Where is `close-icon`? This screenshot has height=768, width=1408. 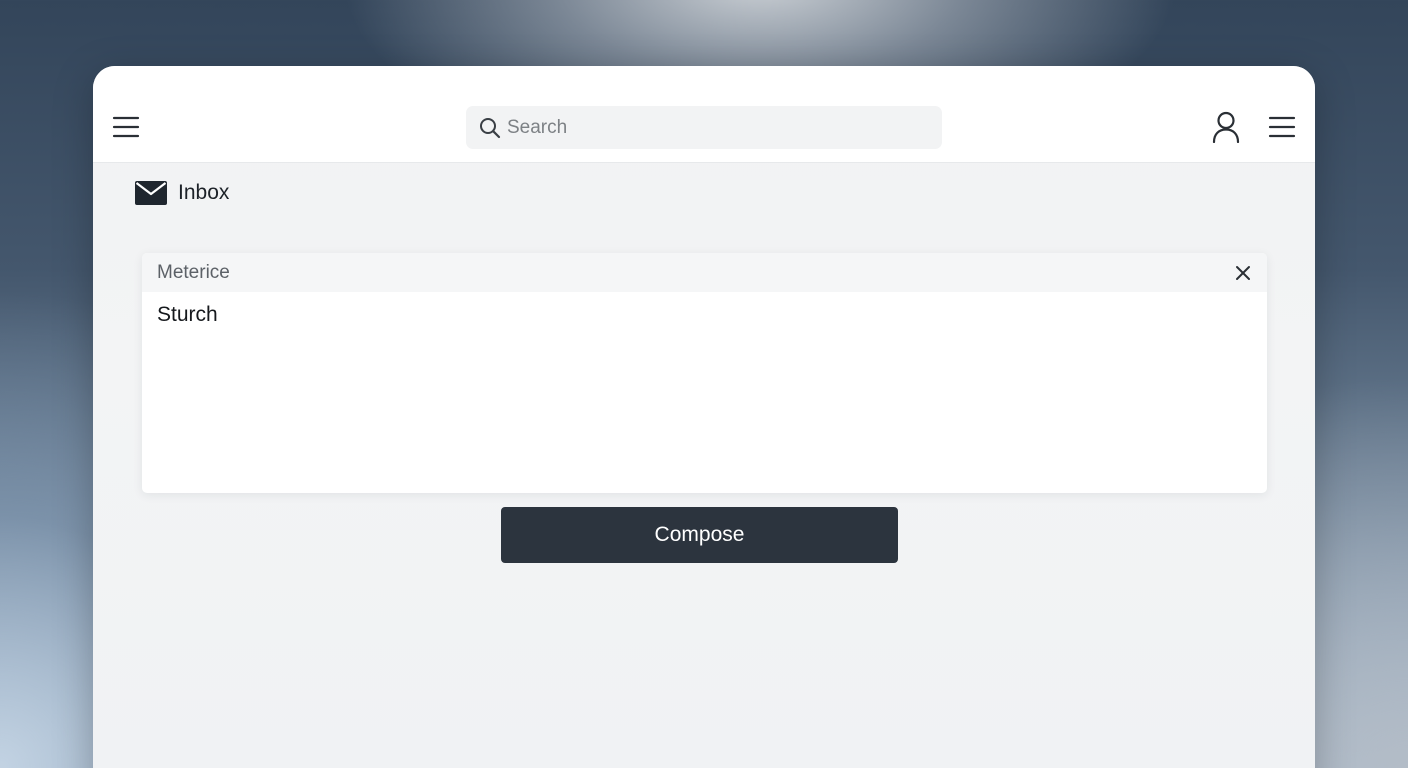 close-icon is located at coordinates (1243, 273).